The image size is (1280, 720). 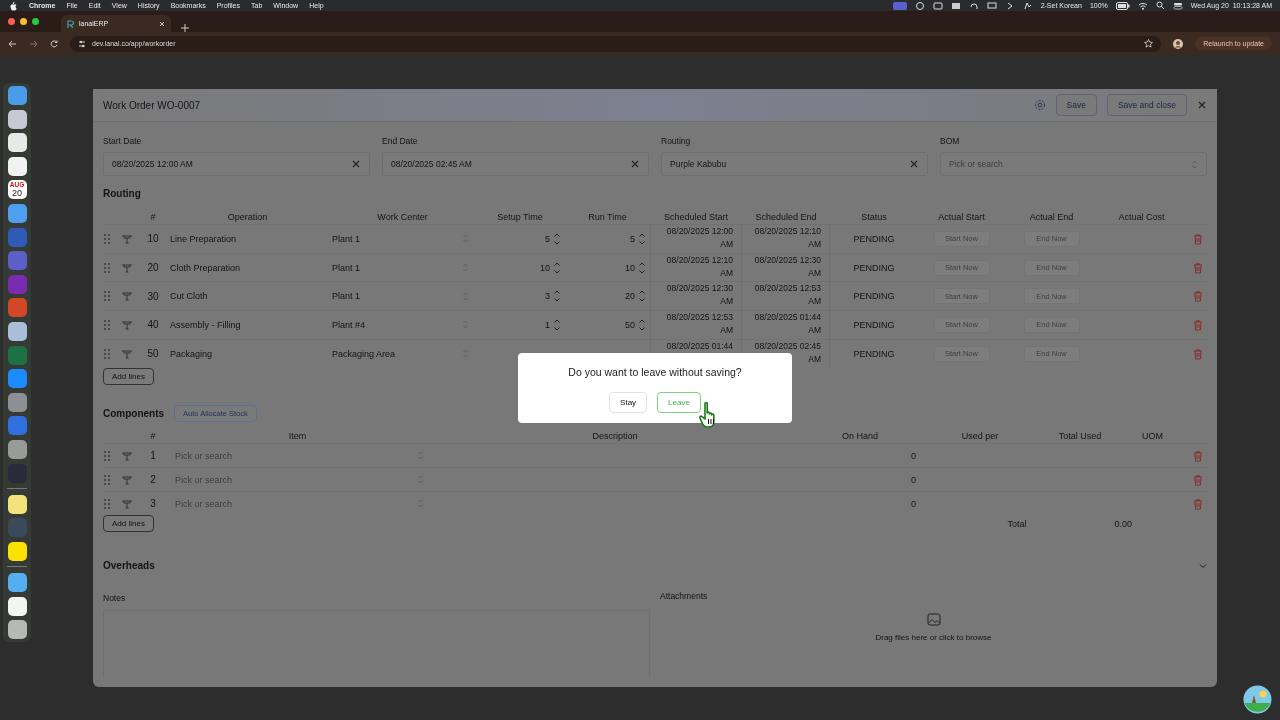 I want to click on forward-icon, so click(x=33, y=43).